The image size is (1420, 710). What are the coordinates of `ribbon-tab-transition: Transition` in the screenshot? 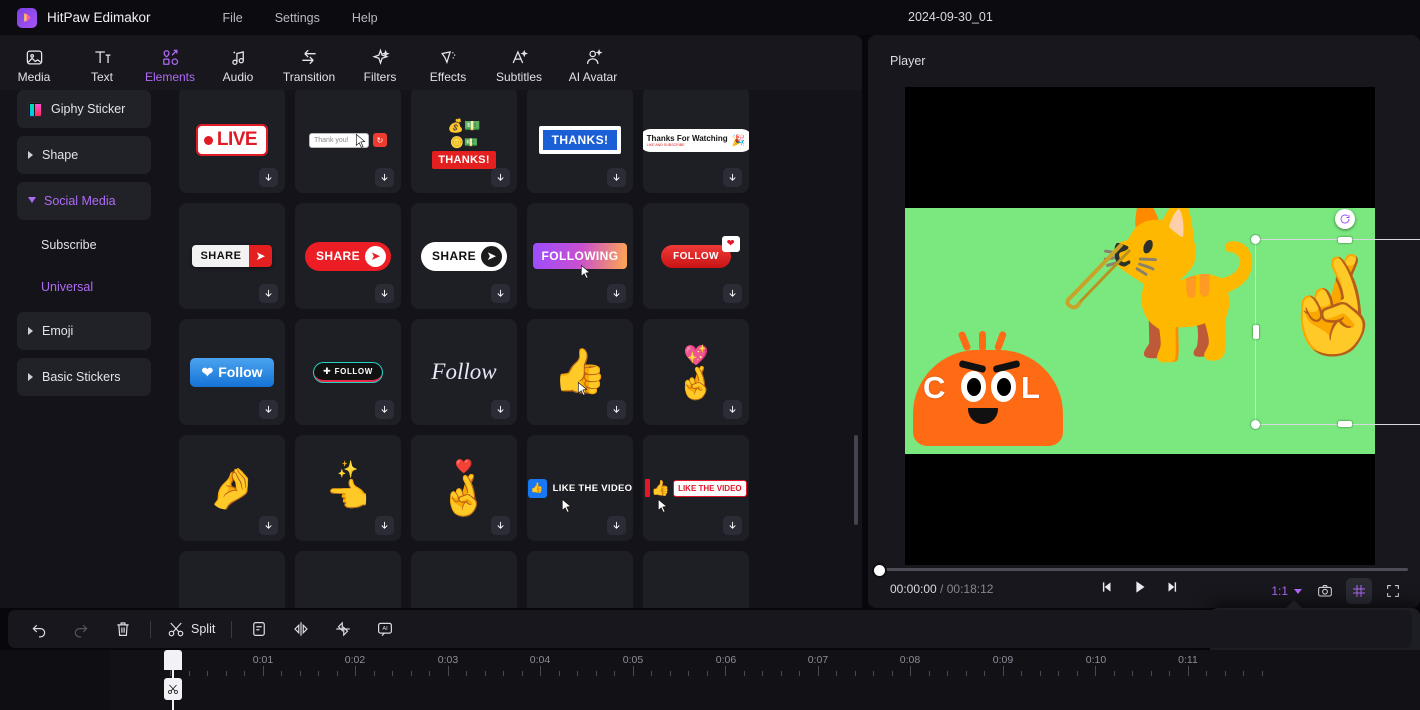 It's located at (309, 63).